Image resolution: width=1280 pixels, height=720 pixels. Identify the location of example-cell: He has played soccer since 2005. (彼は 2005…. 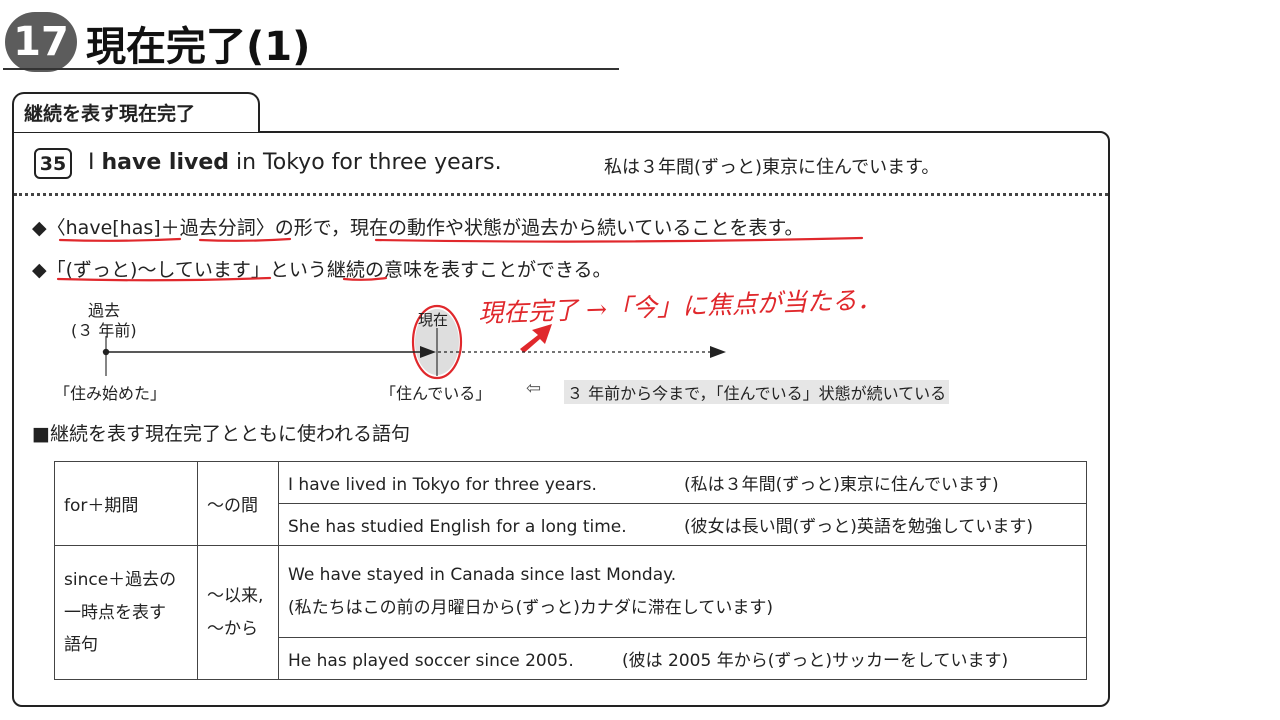
(682, 658).